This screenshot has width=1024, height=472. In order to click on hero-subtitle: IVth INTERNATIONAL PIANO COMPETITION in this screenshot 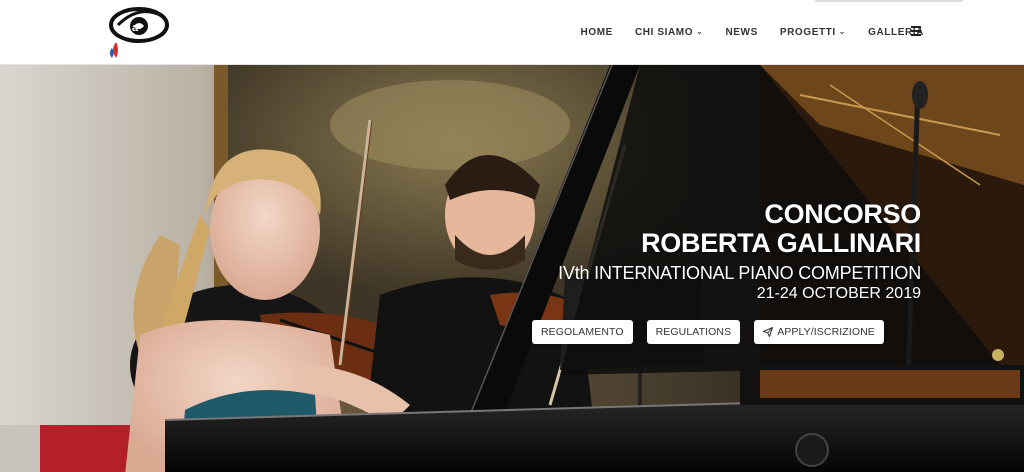, I will do `click(739, 273)`.